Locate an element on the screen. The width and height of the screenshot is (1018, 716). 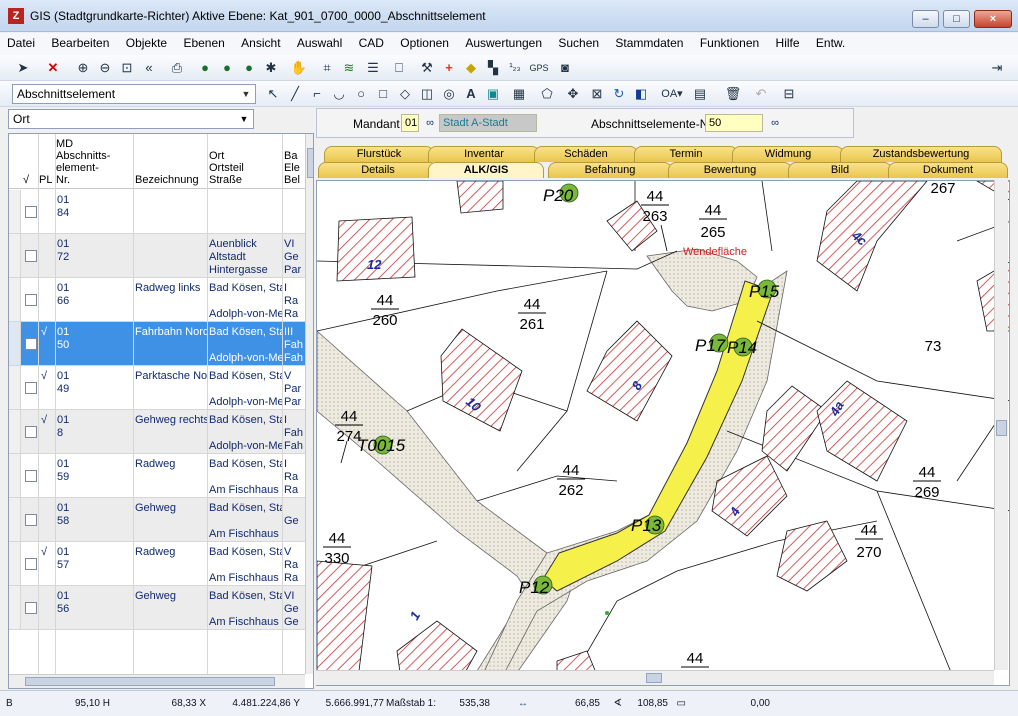
legend-icon: ☰ is located at coordinates (373, 68).